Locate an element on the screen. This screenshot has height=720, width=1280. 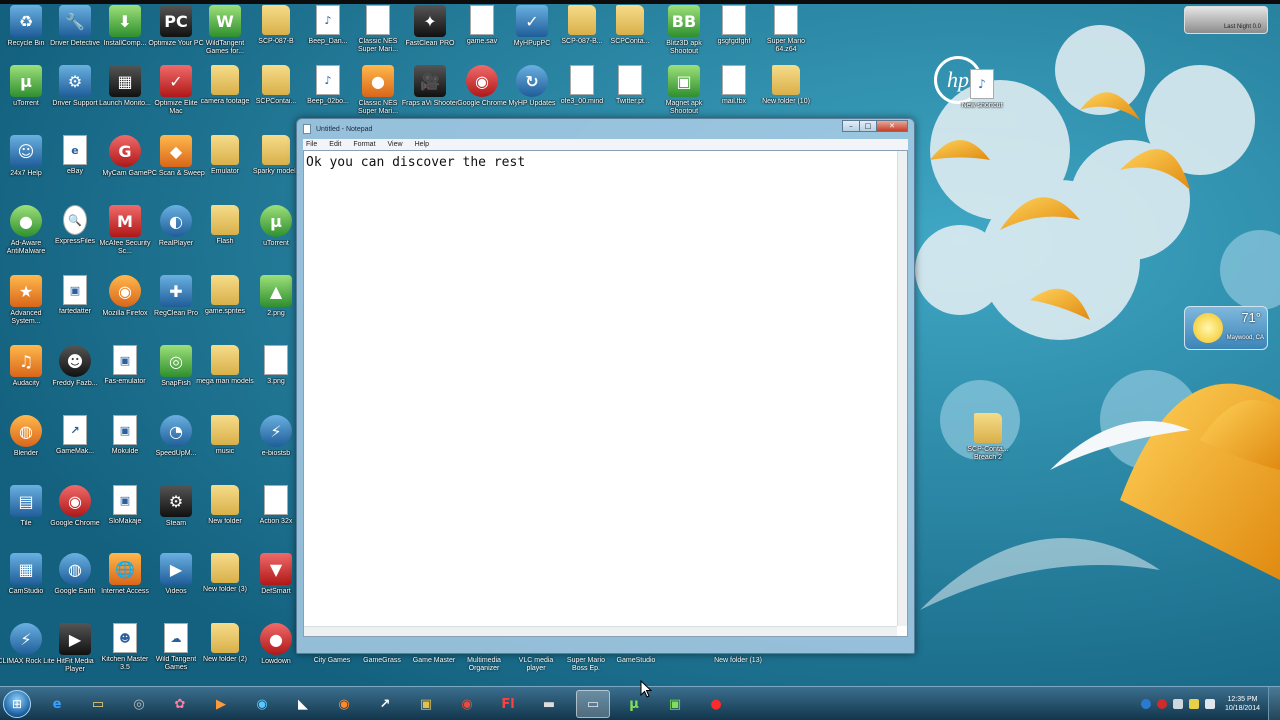
paint-icon: ✿ is located at coordinates (180, 704).